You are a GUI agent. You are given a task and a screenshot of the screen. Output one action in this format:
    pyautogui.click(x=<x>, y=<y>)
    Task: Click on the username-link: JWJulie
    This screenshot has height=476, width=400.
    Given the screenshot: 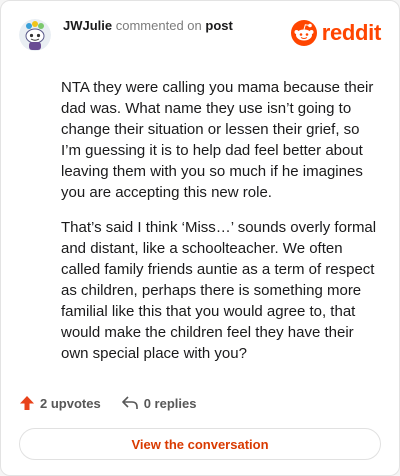 What is the action you would take?
    pyautogui.click(x=87, y=25)
    